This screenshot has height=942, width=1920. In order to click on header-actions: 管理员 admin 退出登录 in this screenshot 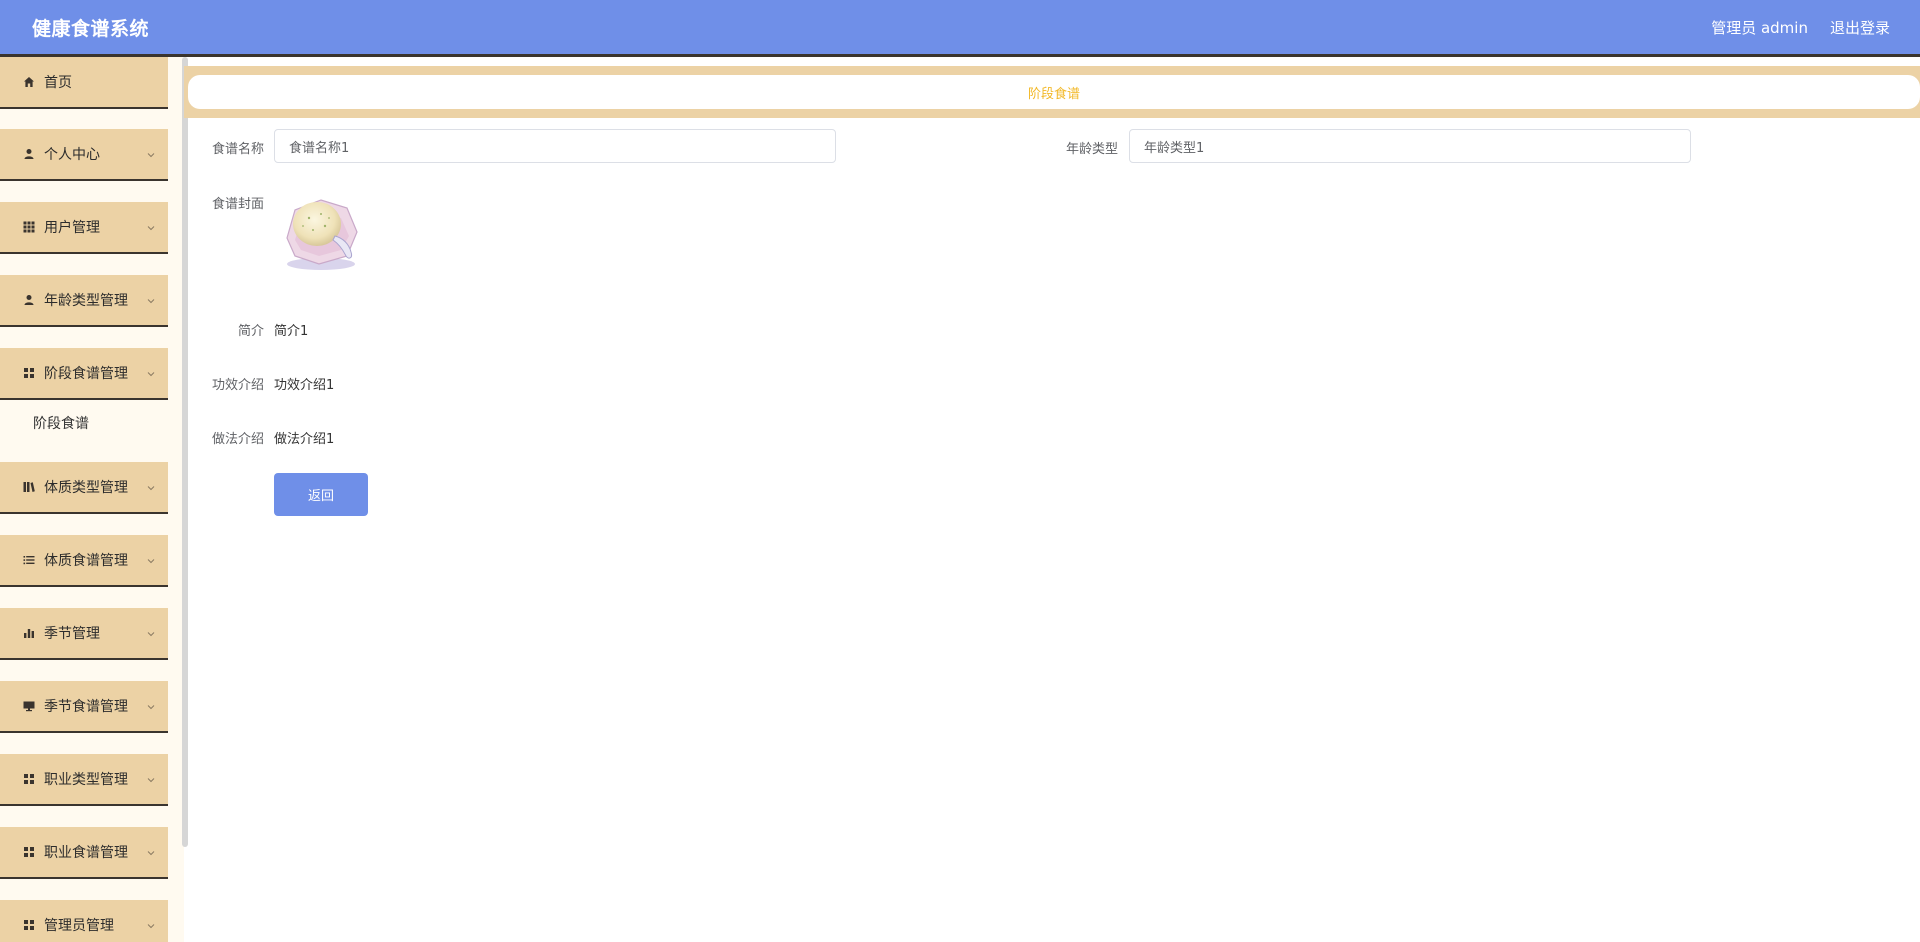, I will do `click(1800, 27)`.